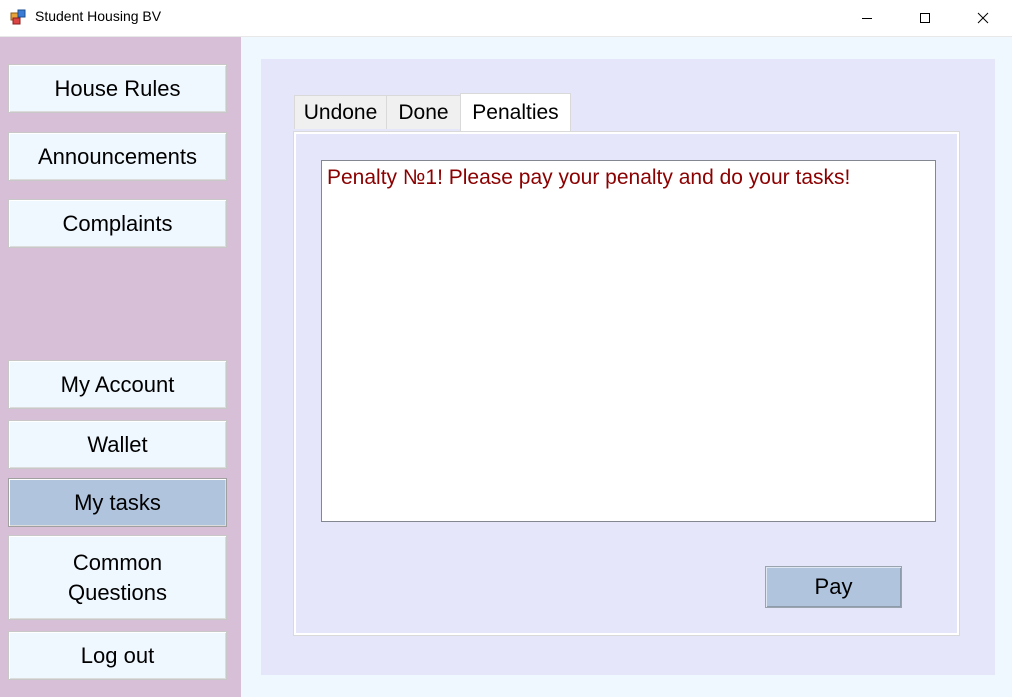 This screenshot has width=1012, height=697. I want to click on minimize-button, so click(867, 18).